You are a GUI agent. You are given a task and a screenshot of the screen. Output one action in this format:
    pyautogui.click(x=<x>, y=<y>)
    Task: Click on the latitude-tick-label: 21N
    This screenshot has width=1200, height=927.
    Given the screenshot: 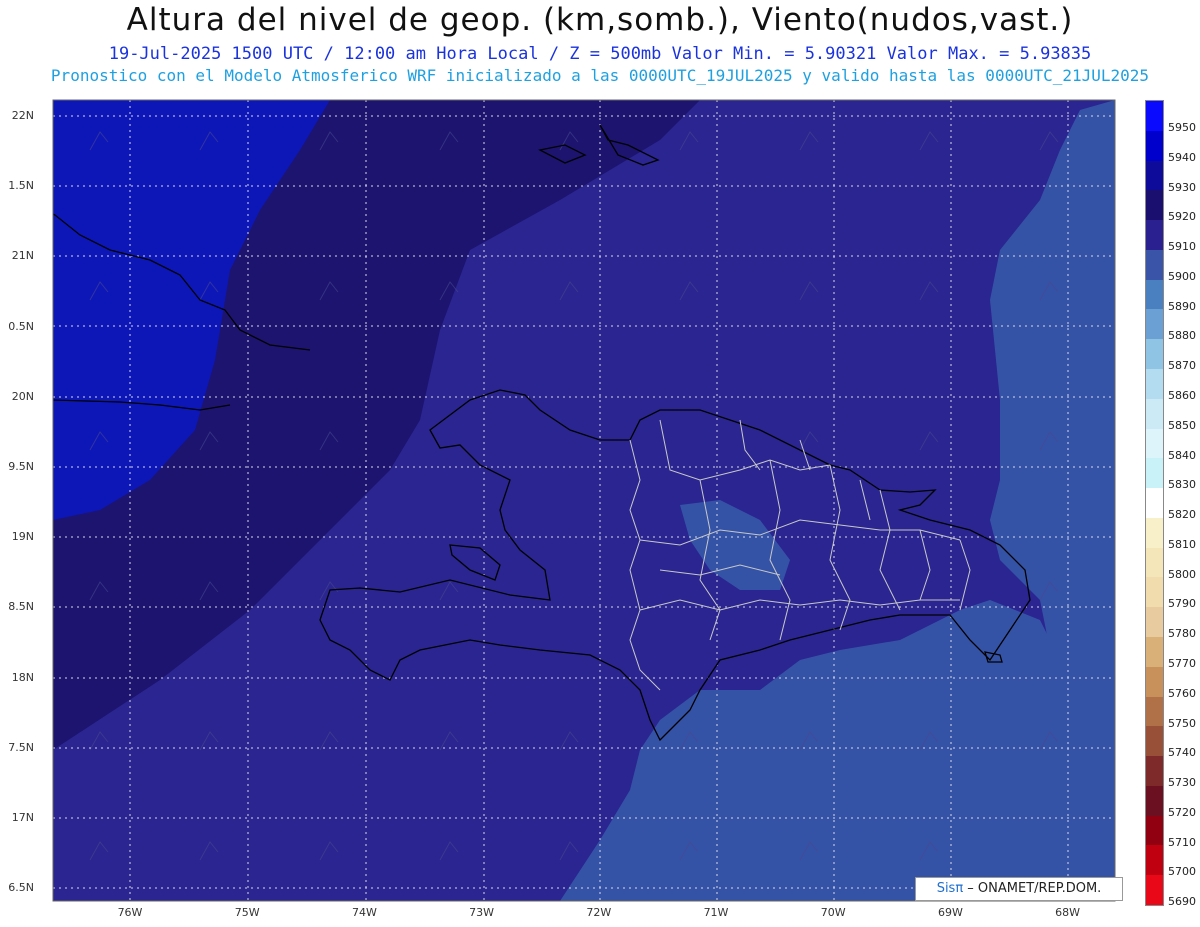 What is the action you would take?
    pyautogui.click(x=22, y=256)
    